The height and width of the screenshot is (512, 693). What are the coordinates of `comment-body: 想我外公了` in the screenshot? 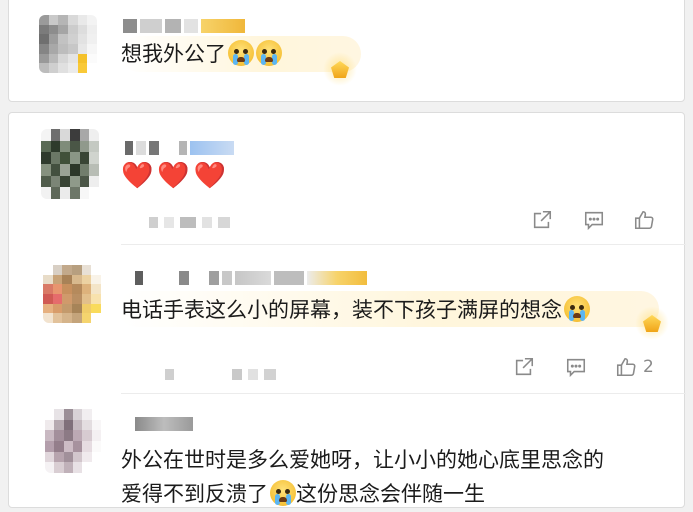 It's located at (173, 54).